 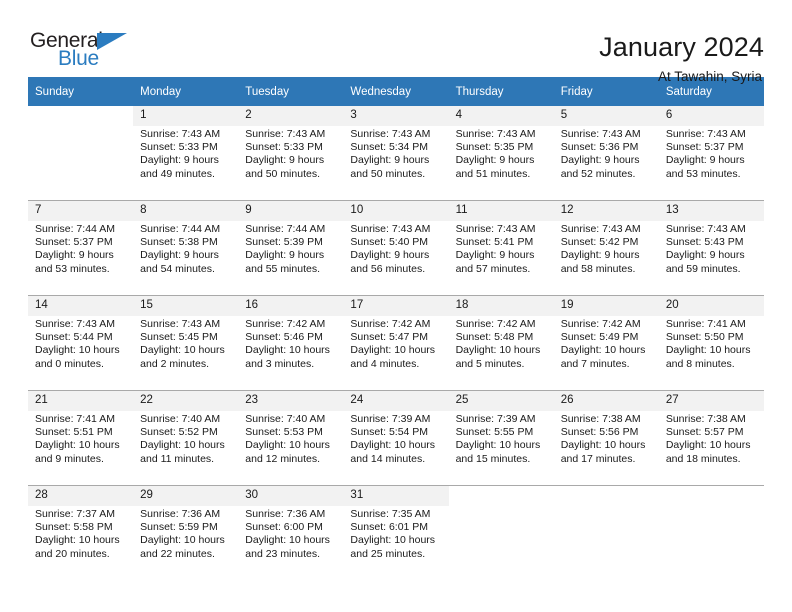 What do you see at coordinates (280, 363) in the screenshot?
I see `day-daylight2-text: and 3 minutes.` at bounding box center [280, 363].